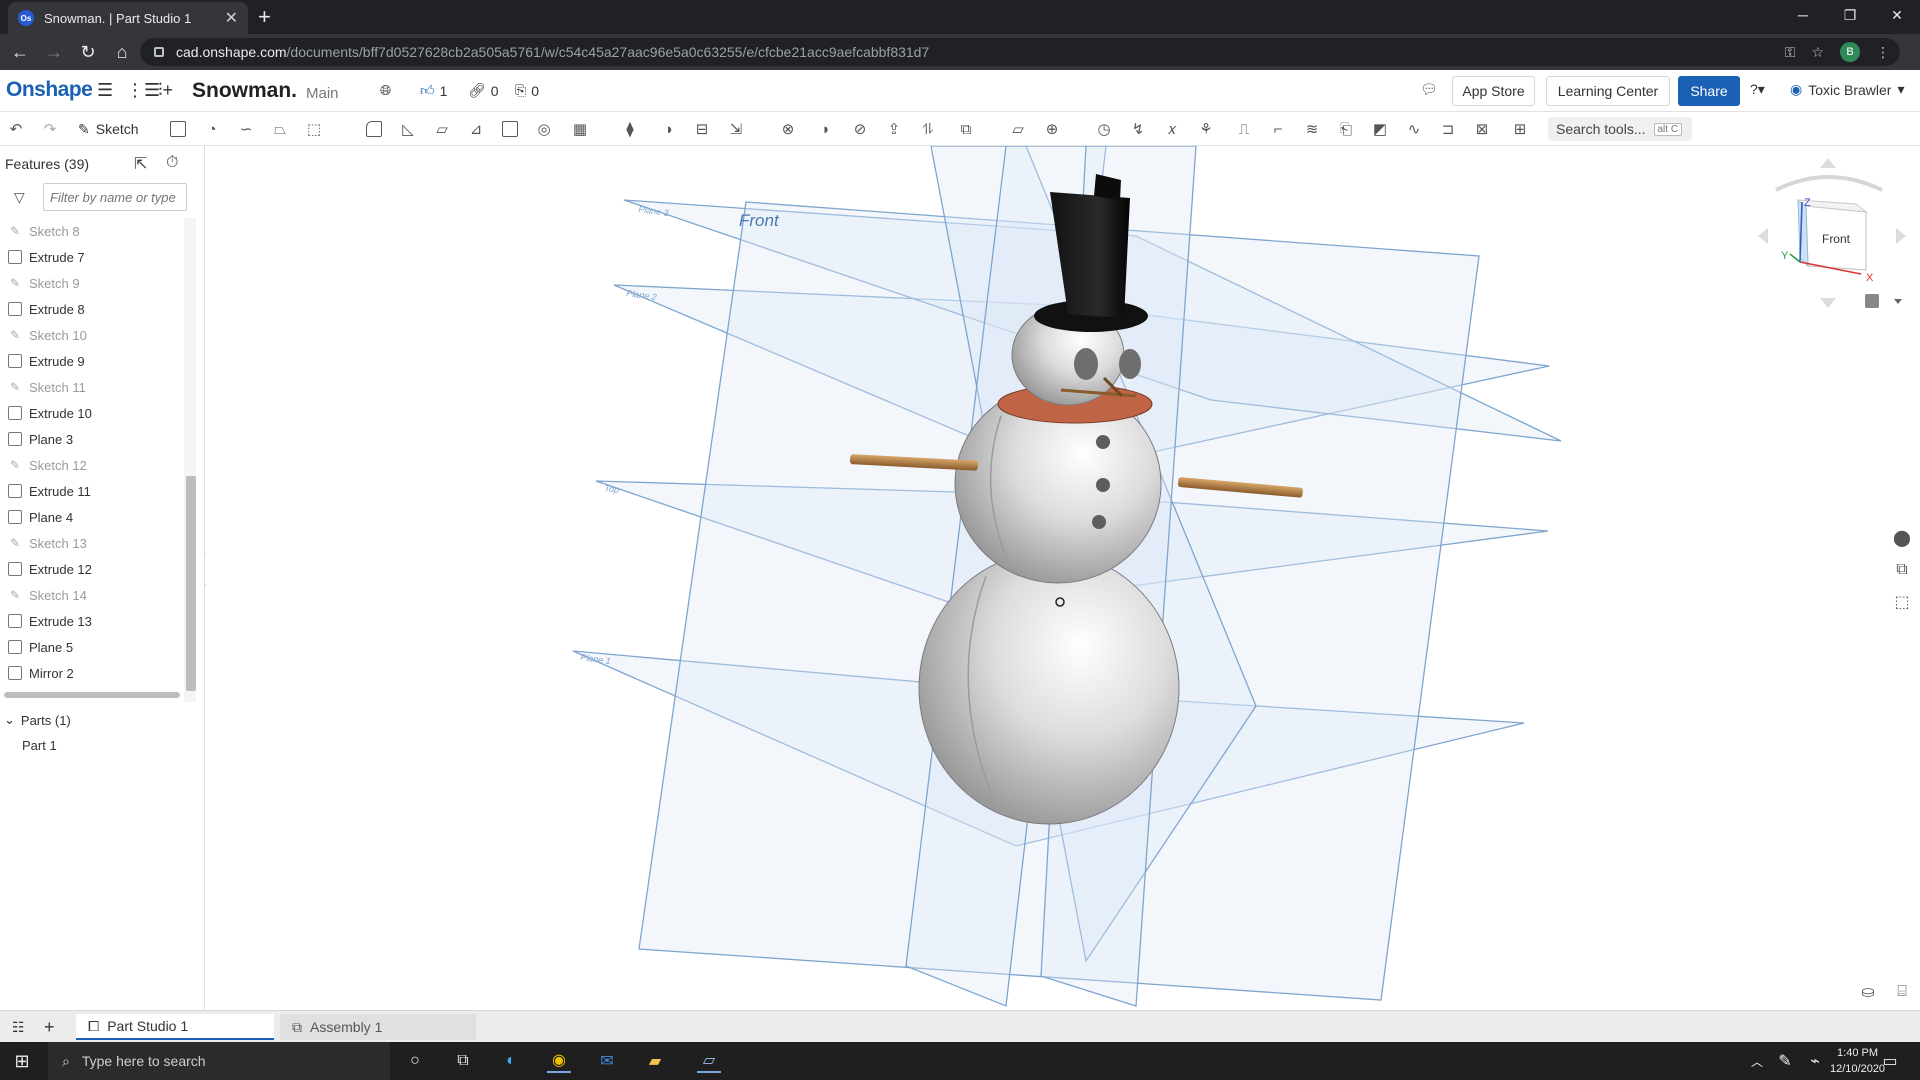 This screenshot has height=1080, width=1920. What do you see at coordinates (91, 335) in the screenshot?
I see `feature-item: ✎ Sketch 10` at bounding box center [91, 335].